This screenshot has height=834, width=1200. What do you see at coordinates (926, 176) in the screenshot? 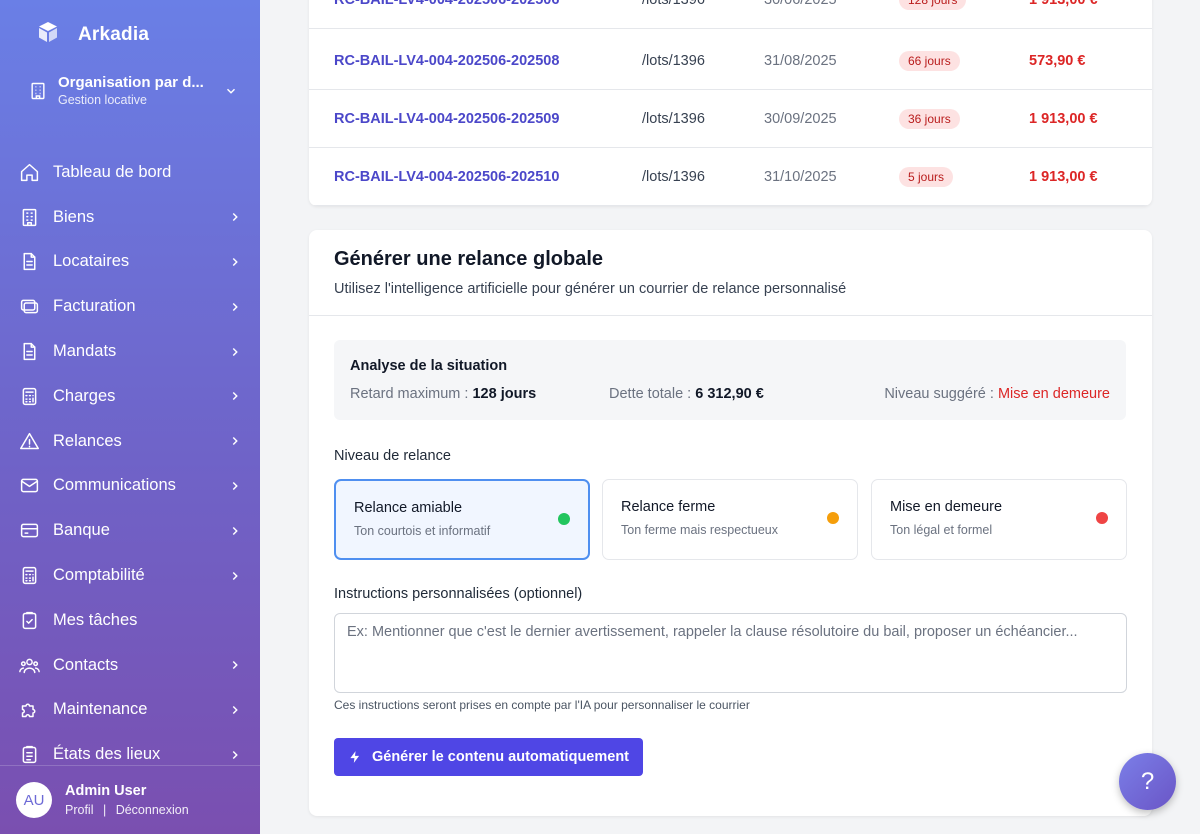
I see `delay-badge: 5 jours` at bounding box center [926, 176].